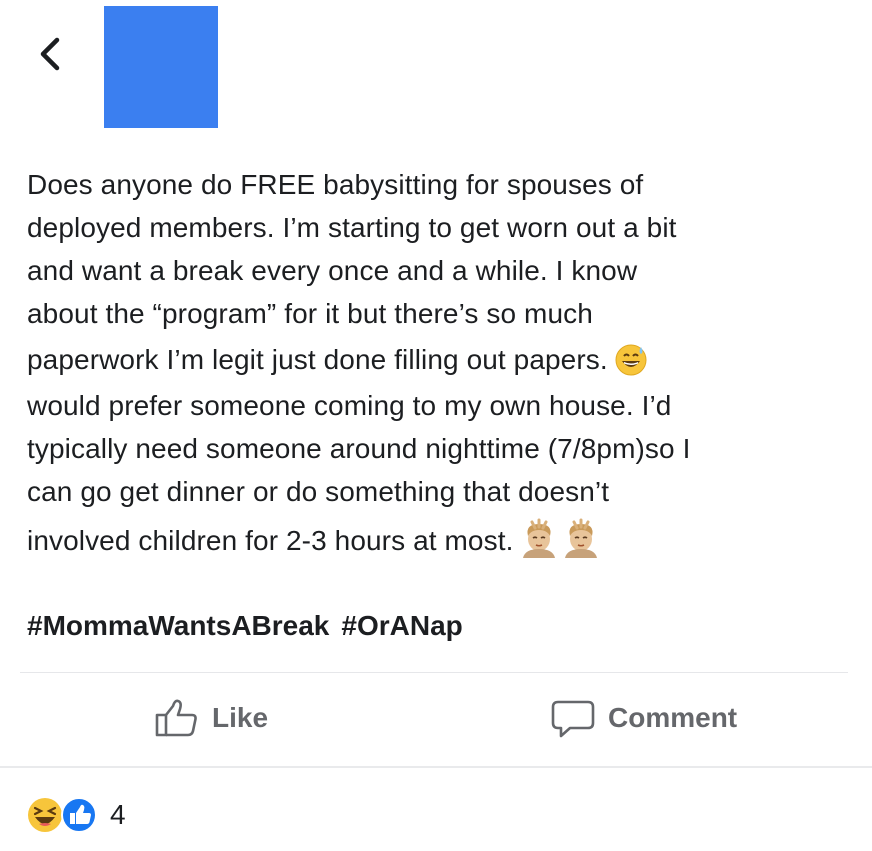  What do you see at coordinates (631, 360) in the screenshot?
I see `grinning-sweat-emoji-icon` at bounding box center [631, 360].